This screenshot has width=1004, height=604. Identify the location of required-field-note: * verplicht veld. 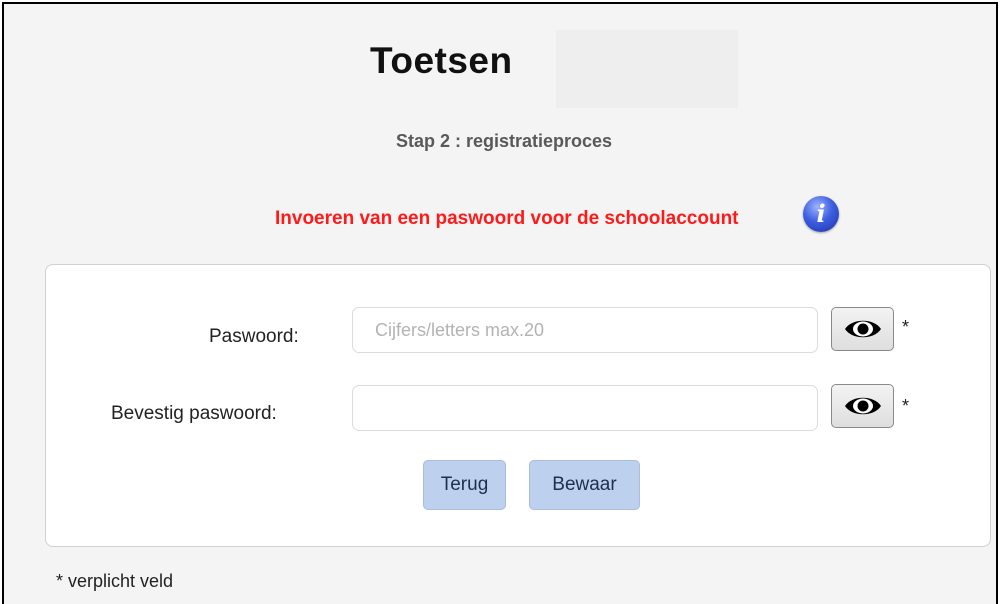
(115, 581).